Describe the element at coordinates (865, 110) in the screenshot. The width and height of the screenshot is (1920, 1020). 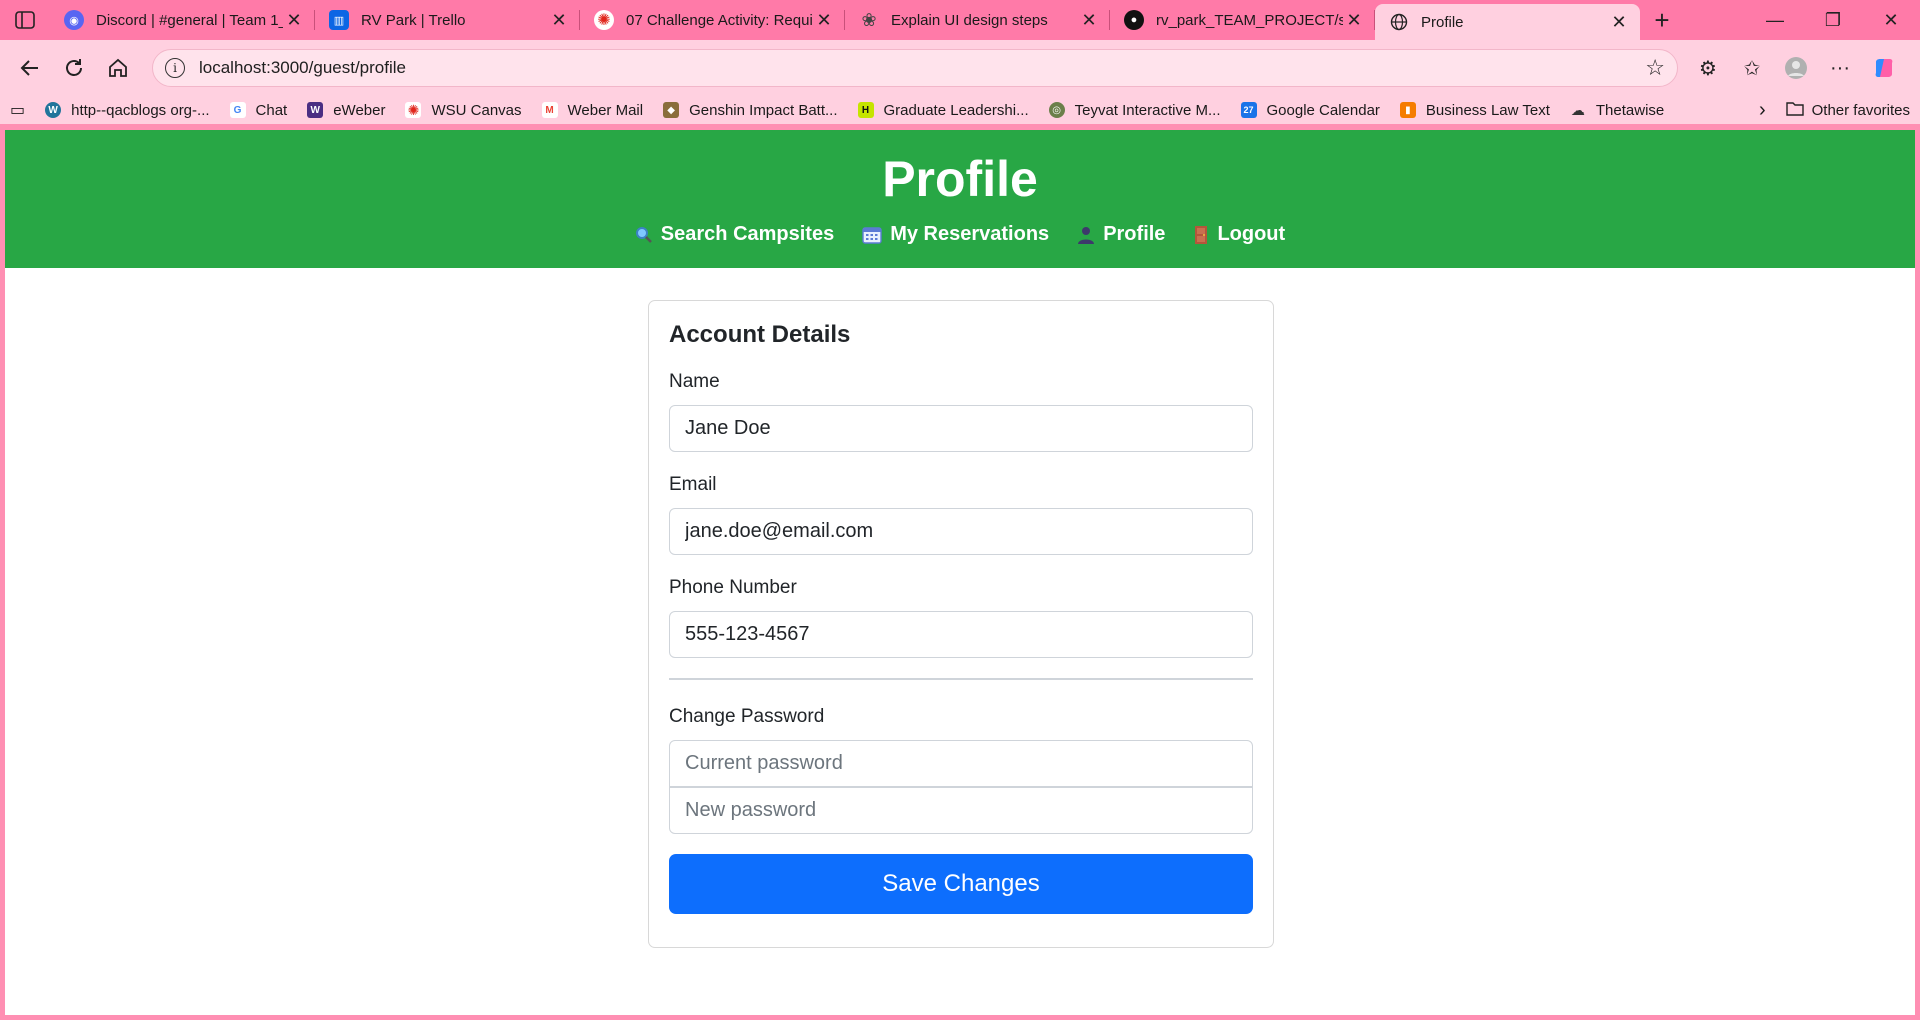
I see `h-icon: H` at that location.